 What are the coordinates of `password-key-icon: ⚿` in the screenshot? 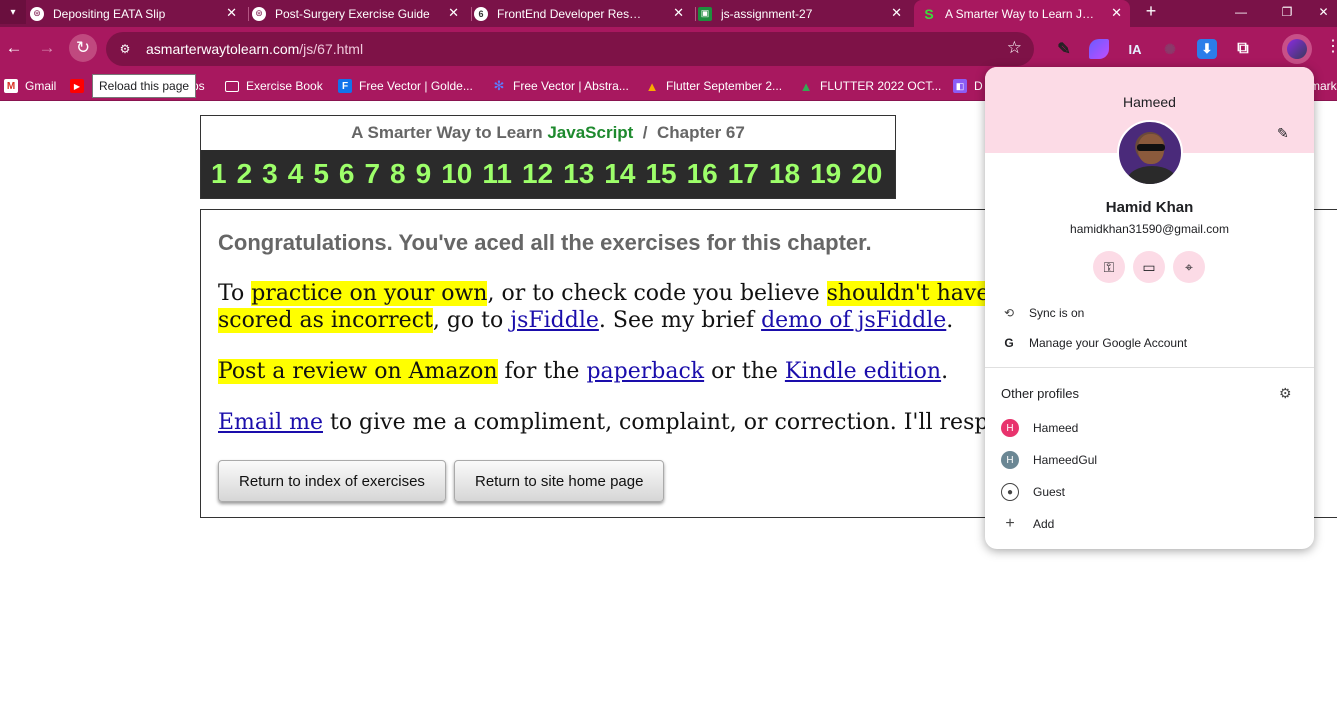 It's located at (1109, 267).